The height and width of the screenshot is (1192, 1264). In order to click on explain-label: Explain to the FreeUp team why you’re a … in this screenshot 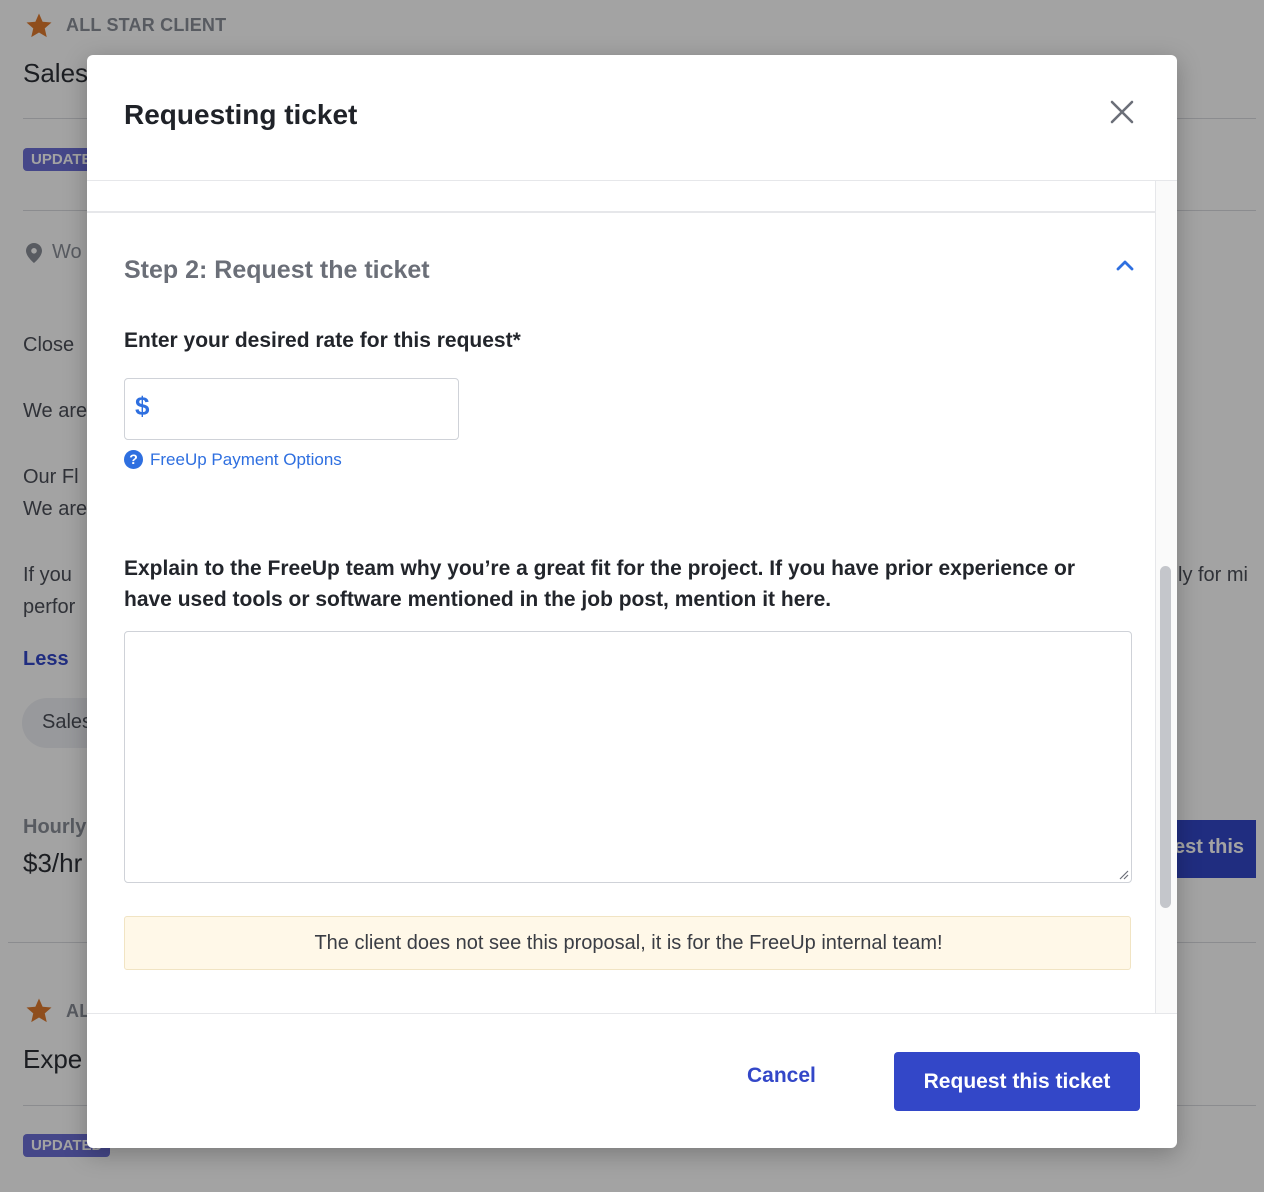, I will do `click(600, 584)`.